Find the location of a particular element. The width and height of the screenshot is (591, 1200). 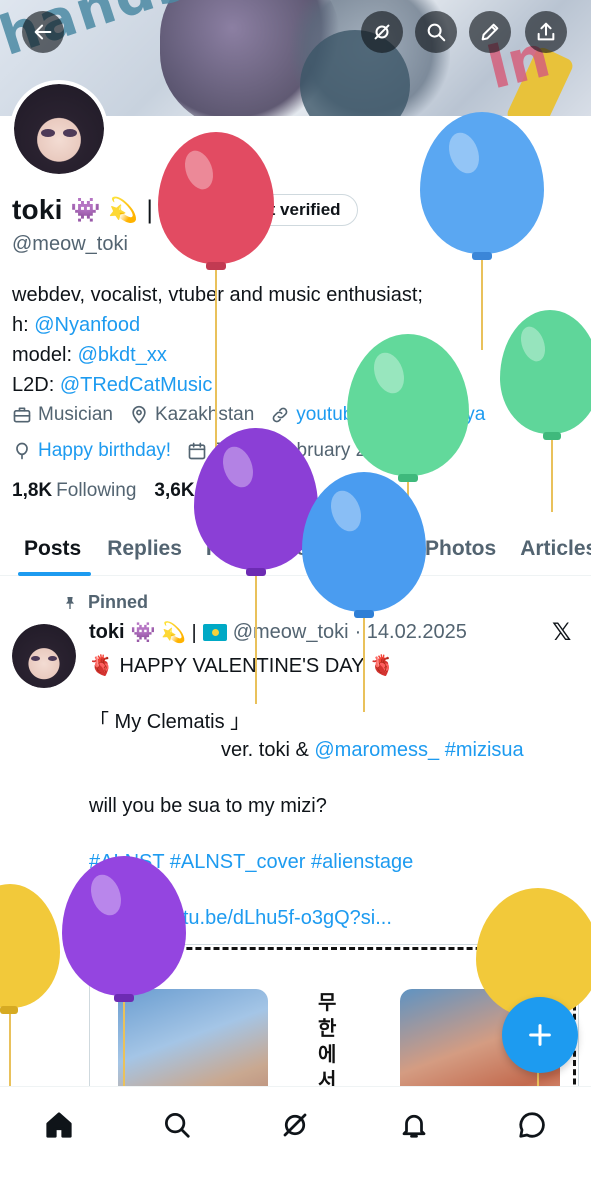

pinned-indicator: Pinned is located at coordinates (105, 602).